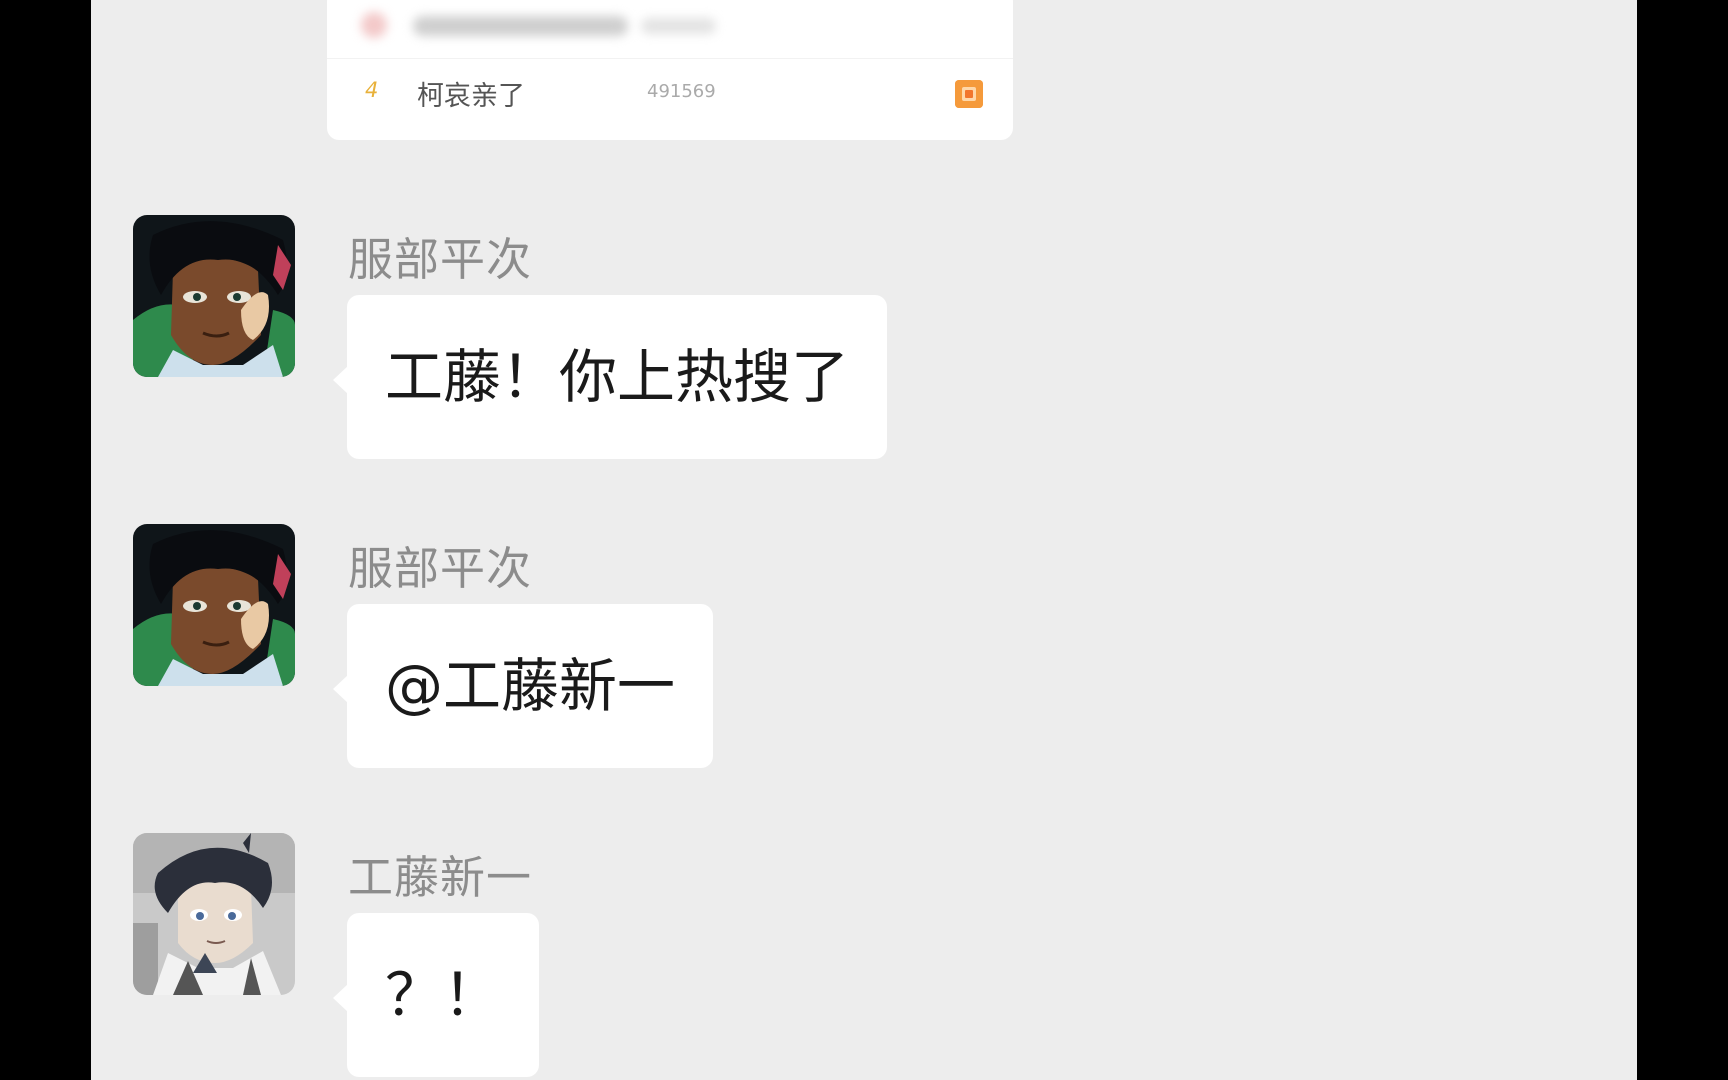 Image resolution: width=1728 pixels, height=1080 pixels. I want to click on hot-search-title: 柯哀亲了, so click(471, 93).